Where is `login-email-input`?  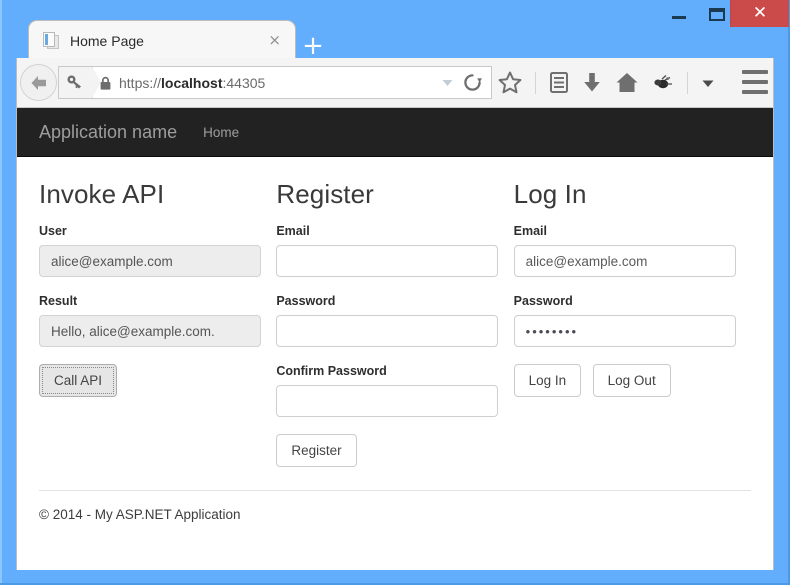 login-email-input is located at coordinates (624, 261).